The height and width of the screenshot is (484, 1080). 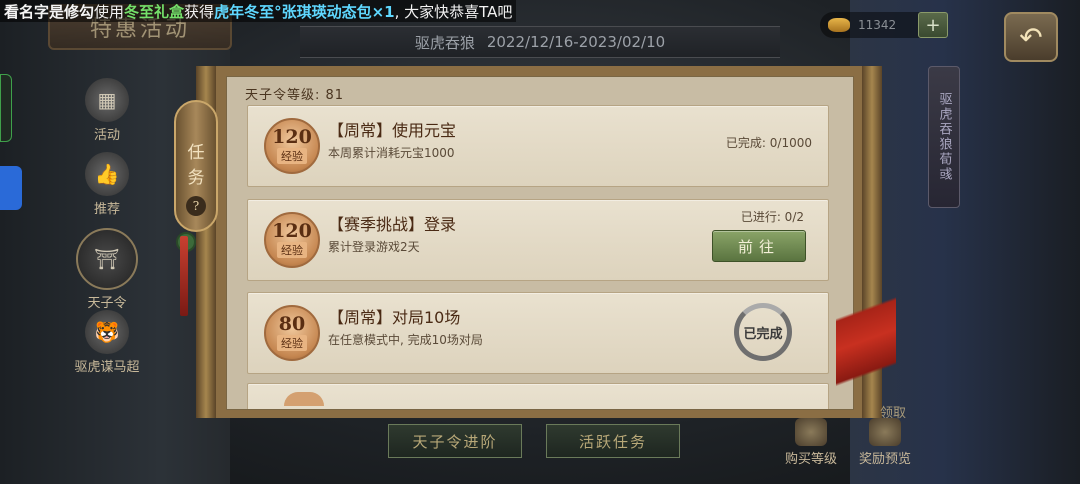 What do you see at coordinates (538, 240) in the screenshot?
I see `task-card: 120 经验 【赛季挑战】登录 累计登录游戏2天 已进行: 0/2 前往` at bounding box center [538, 240].